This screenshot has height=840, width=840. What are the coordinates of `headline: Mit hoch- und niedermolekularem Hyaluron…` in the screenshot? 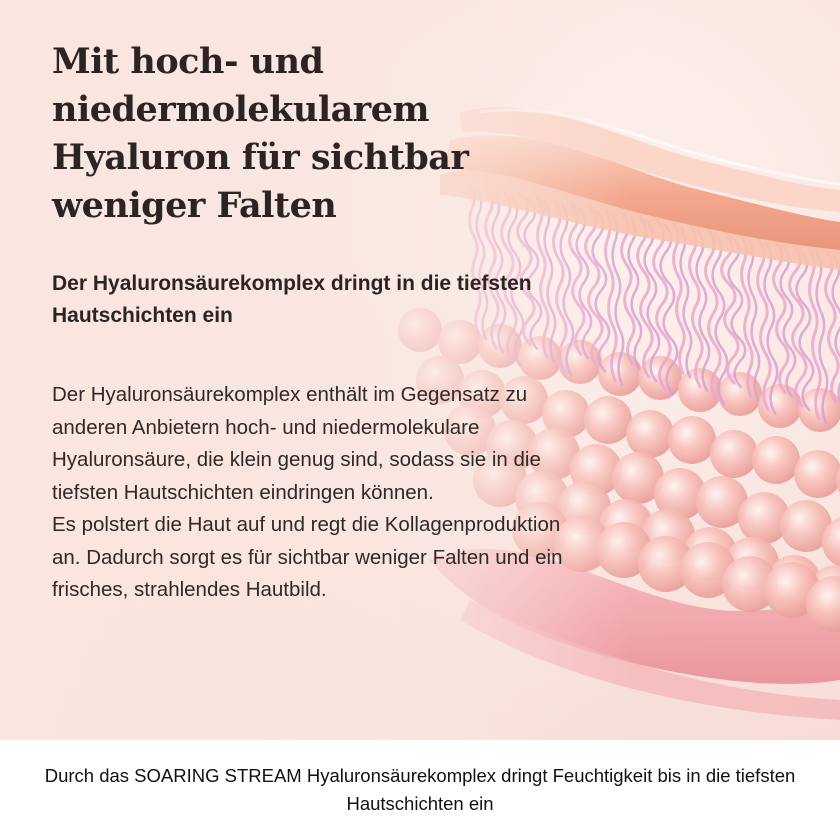 It's located at (260, 133).